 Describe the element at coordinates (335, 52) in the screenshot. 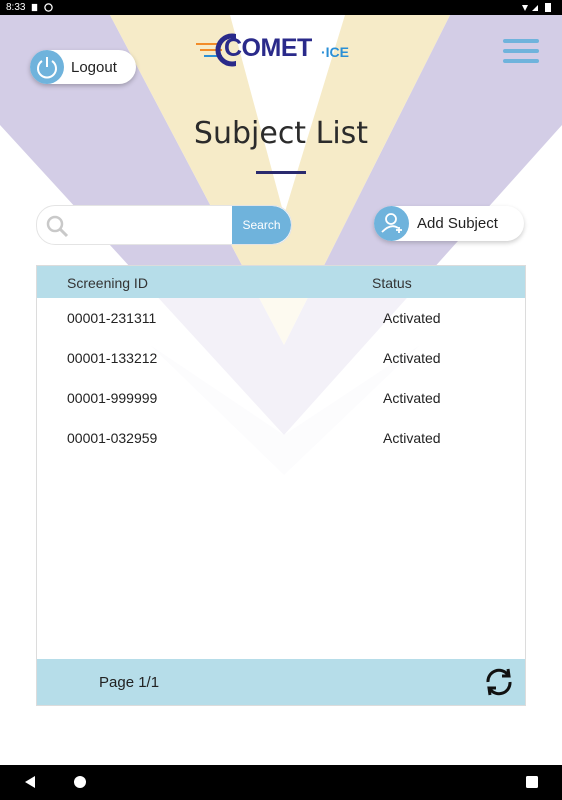

I see `logo-suffix: ·ICE` at that location.